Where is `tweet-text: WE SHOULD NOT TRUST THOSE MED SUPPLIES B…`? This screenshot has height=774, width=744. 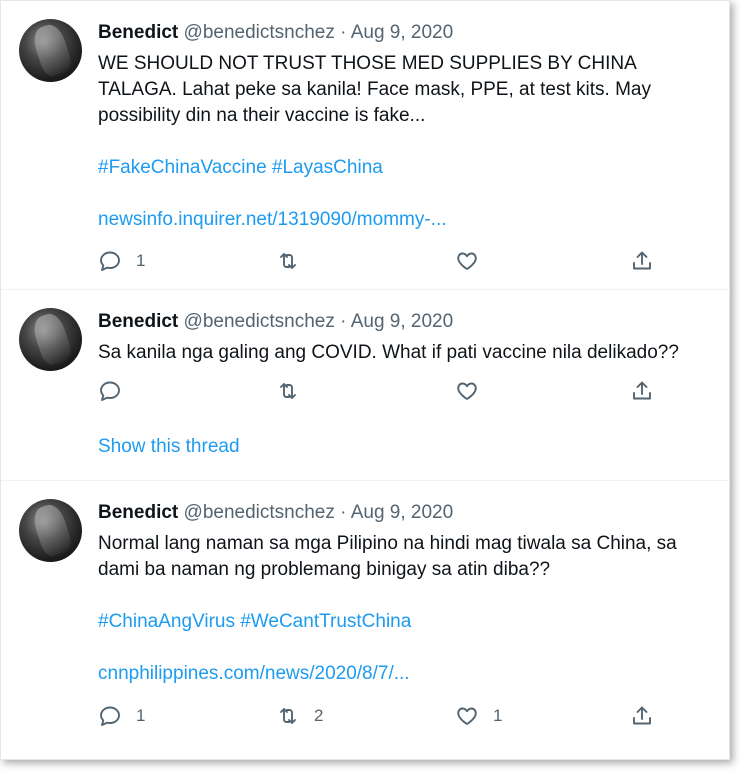 tweet-text: WE SHOULD NOT TRUST THOSE MED SUPPLIES B… is located at coordinates (374, 89).